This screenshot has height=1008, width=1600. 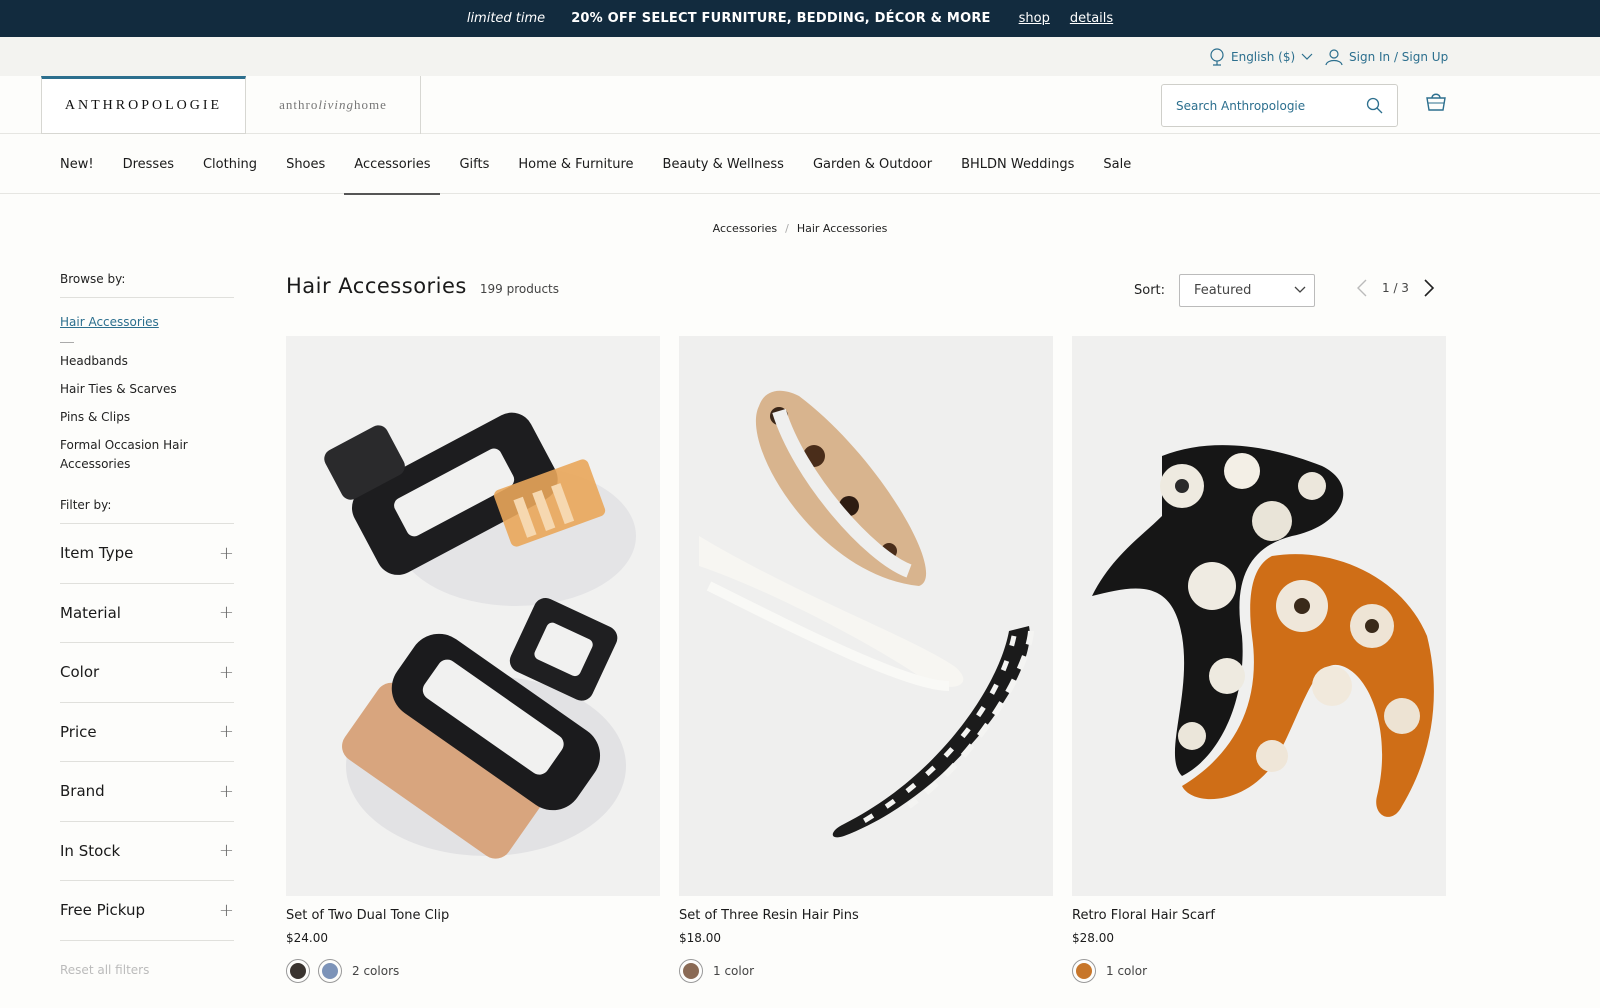 What do you see at coordinates (480, 635) in the screenshot?
I see `claw-clips-illustration` at bounding box center [480, 635].